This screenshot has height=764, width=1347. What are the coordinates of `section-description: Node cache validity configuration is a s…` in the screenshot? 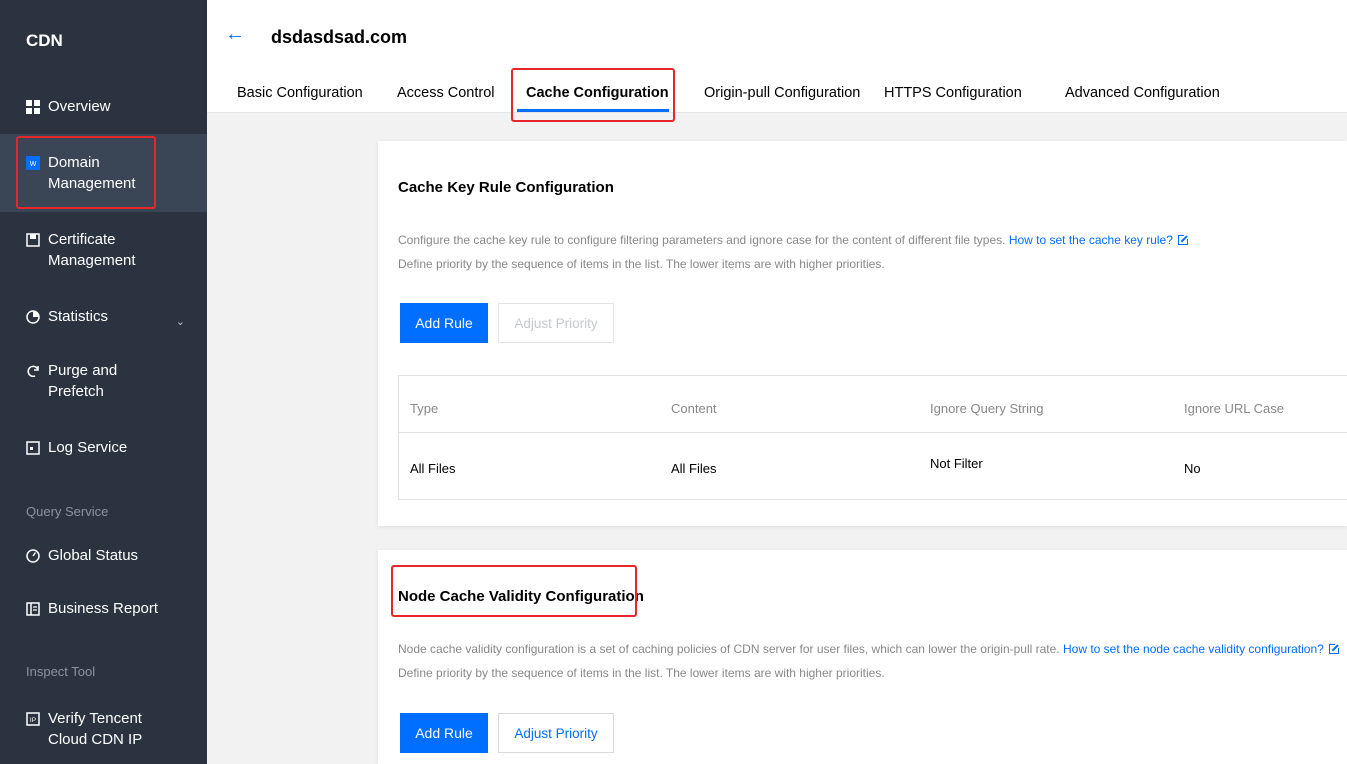 It's located at (869, 649).